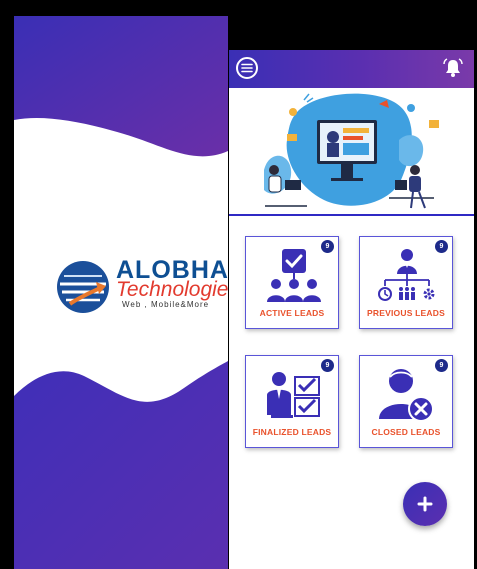  What do you see at coordinates (351, 151) in the screenshot?
I see `hero-illustration` at bounding box center [351, 151].